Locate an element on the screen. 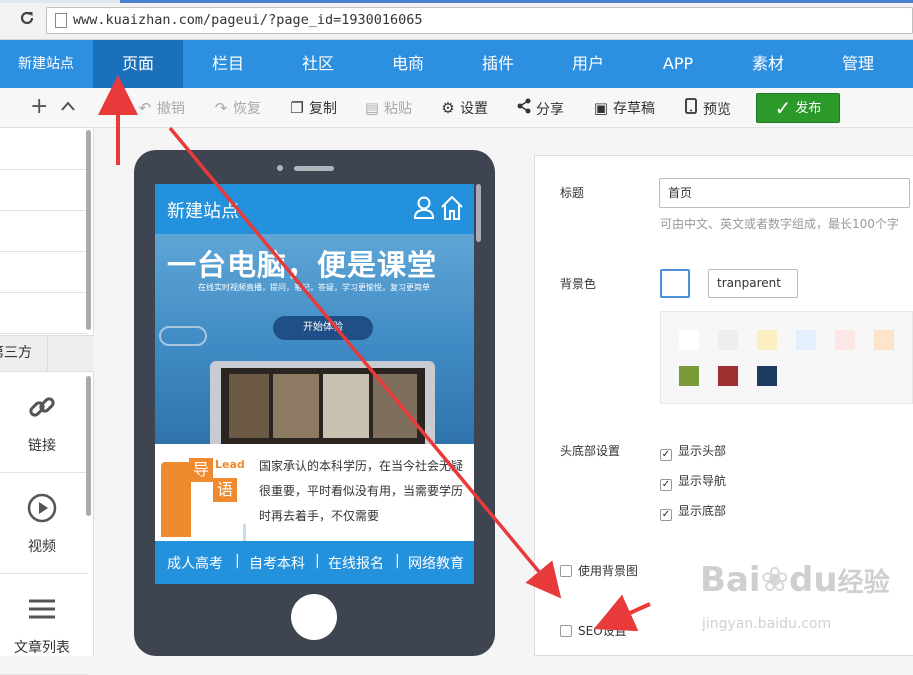  footer-link-self-study: 自考本科 is located at coordinates (277, 563).